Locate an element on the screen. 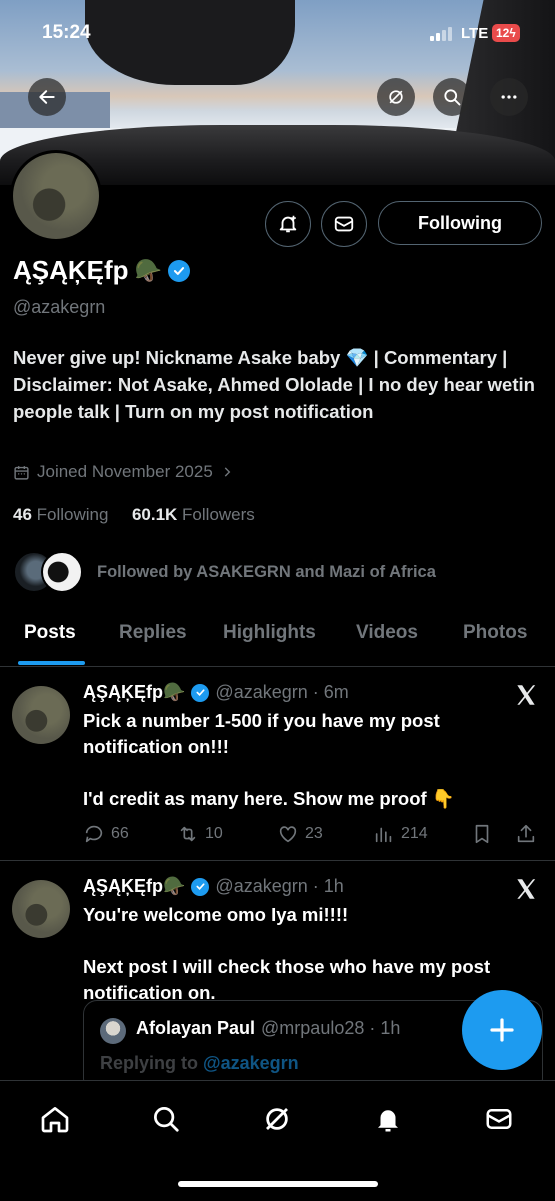  calendar-icon is located at coordinates (21, 472).